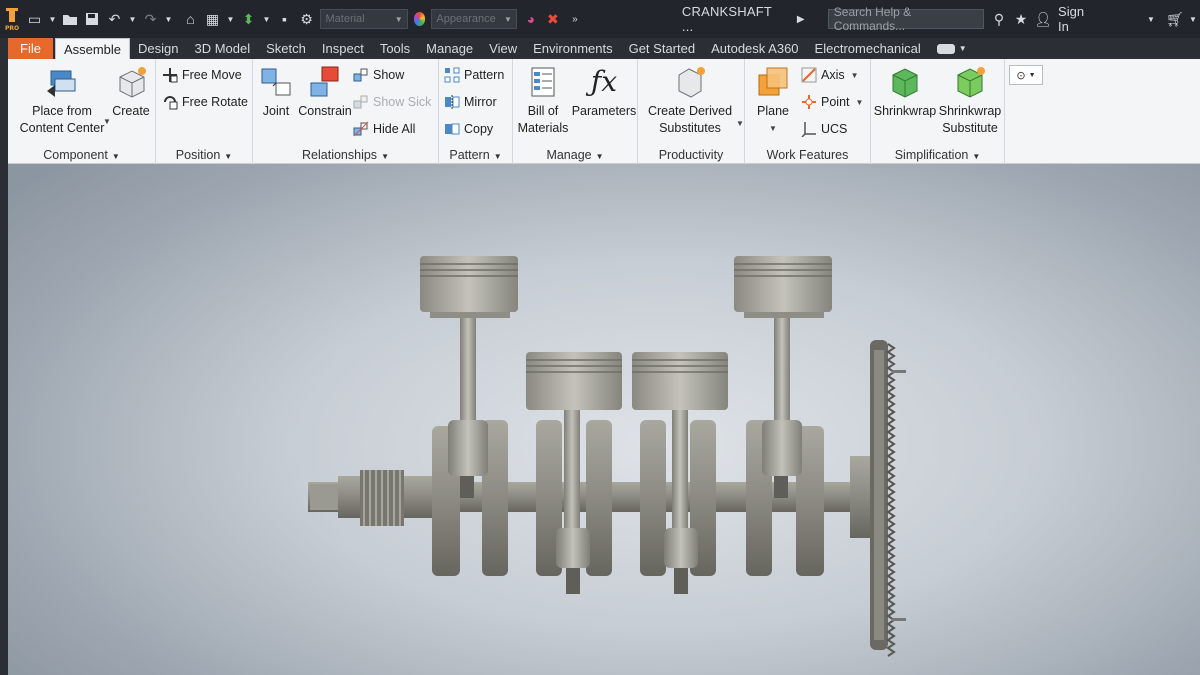 The image size is (1200, 675). What do you see at coordinates (34, 19) in the screenshot?
I see `new-file-icon: ▭` at bounding box center [34, 19].